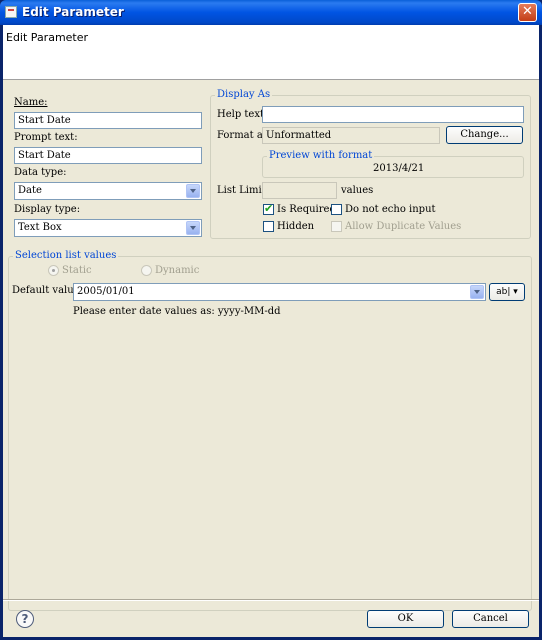  I want to click on list-limit-values-label: values, so click(357, 190).